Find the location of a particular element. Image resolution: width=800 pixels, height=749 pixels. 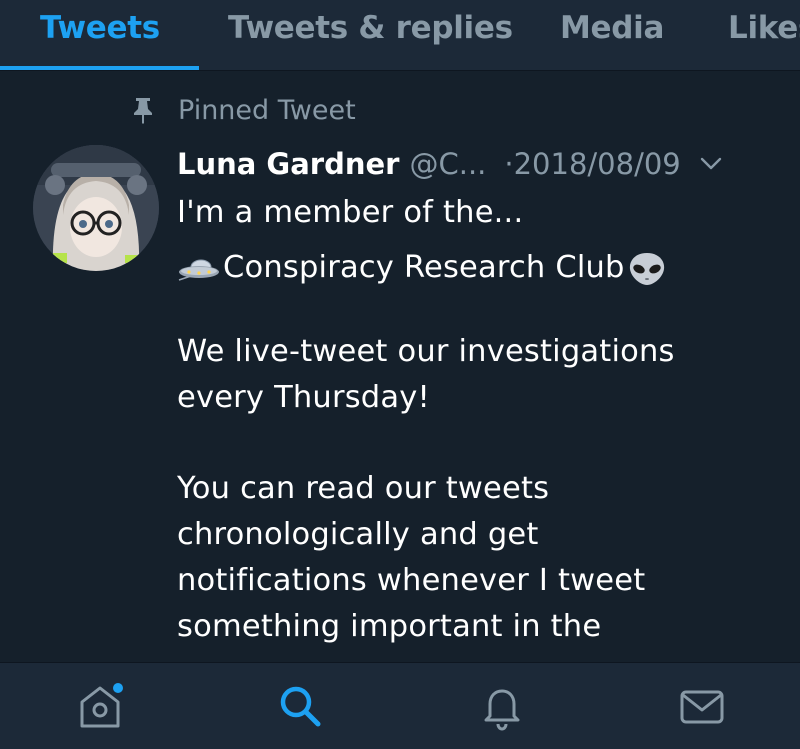

home-icon is located at coordinates (101, 705).